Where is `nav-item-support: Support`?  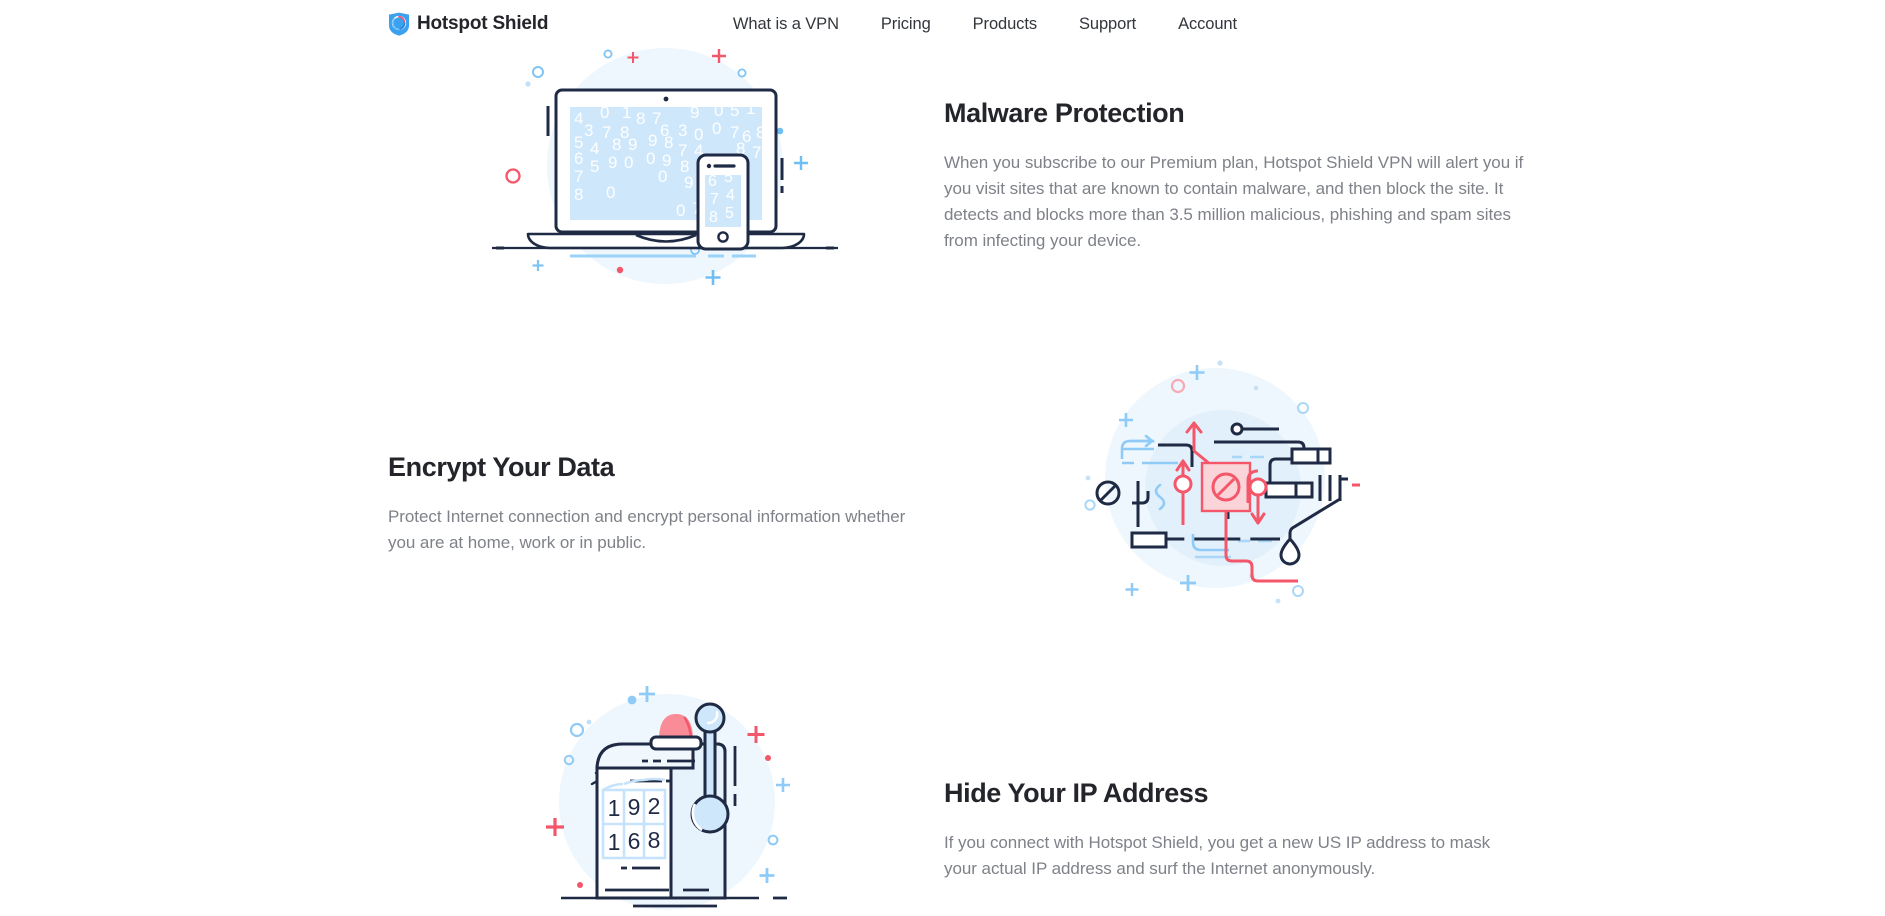 nav-item-support: Support is located at coordinates (1107, 24).